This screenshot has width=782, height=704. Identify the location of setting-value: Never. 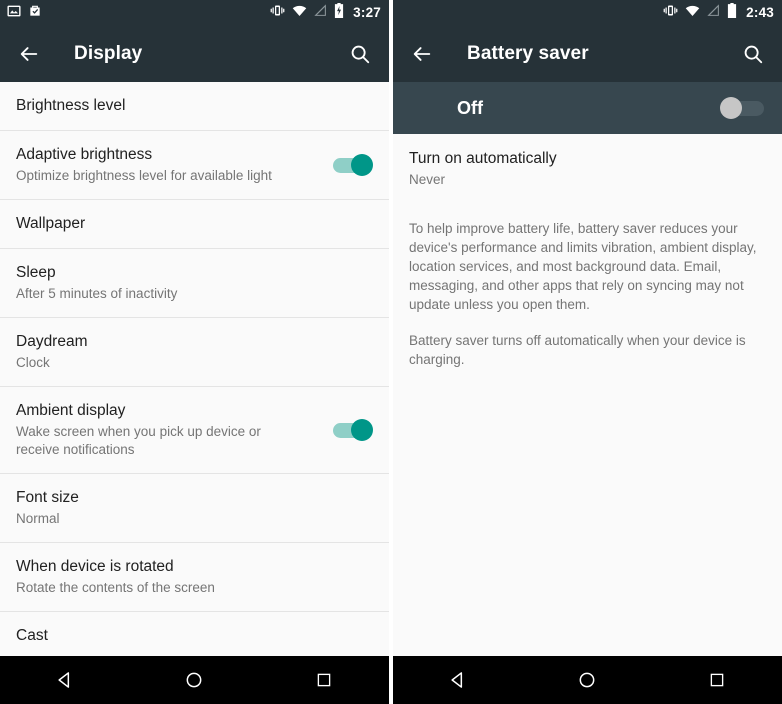
(427, 179).